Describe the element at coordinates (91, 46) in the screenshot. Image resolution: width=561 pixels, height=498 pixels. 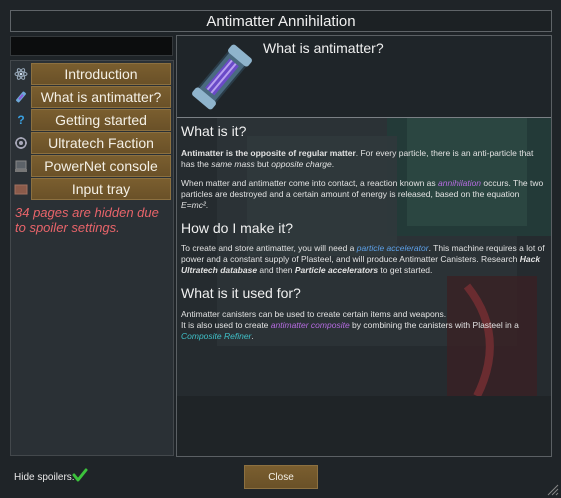
I see `search-input` at that location.